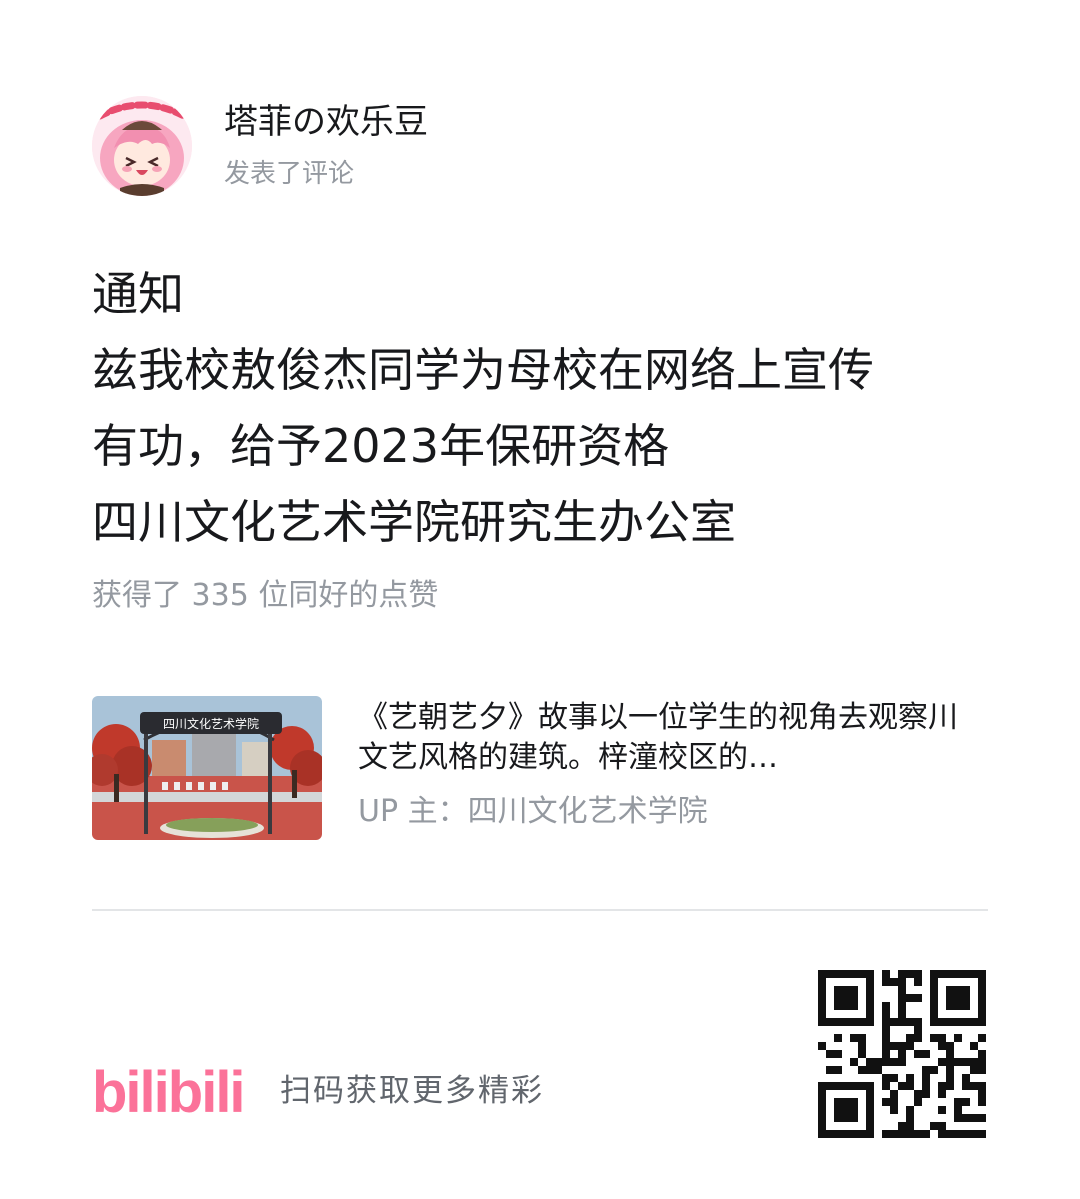  Describe the element at coordinates (668, 812) in the screenshot. I see `video-uploader: UP 主：四川文化艺术学院` at that location.